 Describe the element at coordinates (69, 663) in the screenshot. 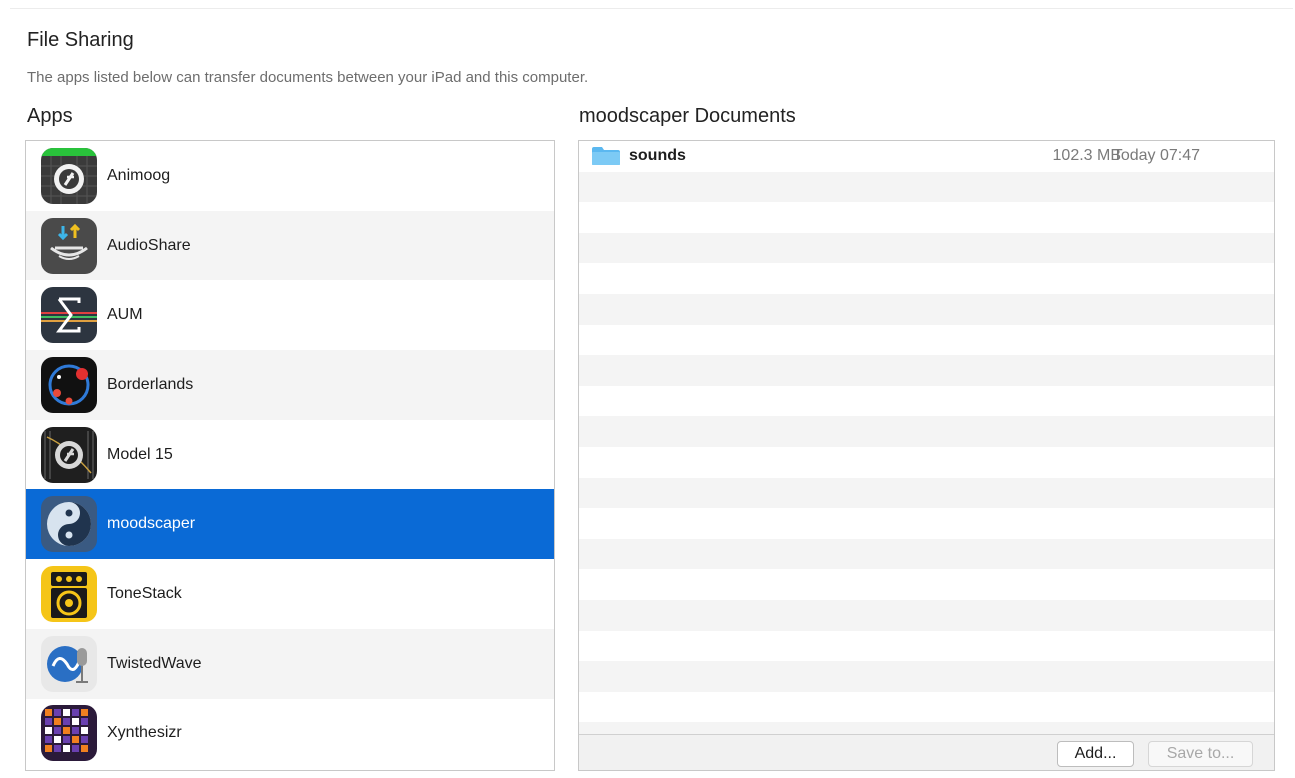

I see `twistedwave-icon` at that location.